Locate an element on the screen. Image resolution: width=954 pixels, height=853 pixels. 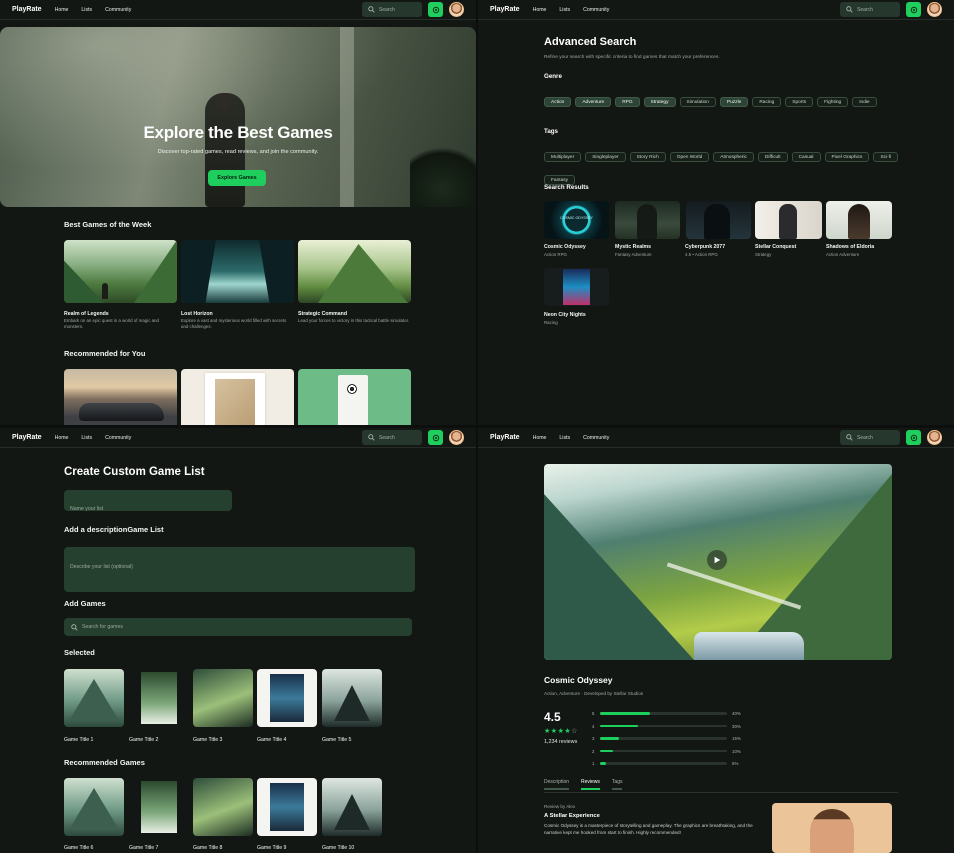
result-title-4: Stellar Conquest is located at coordinates (775, 247).